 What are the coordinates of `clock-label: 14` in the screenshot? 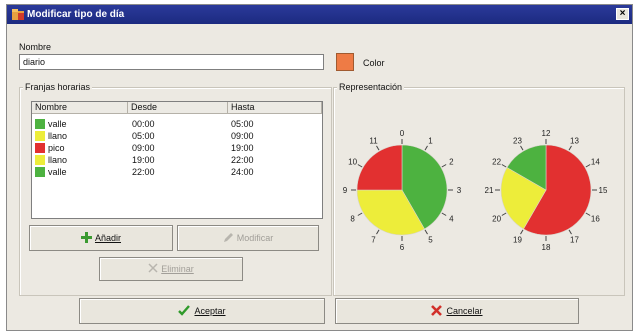 It's located at (595, 162).